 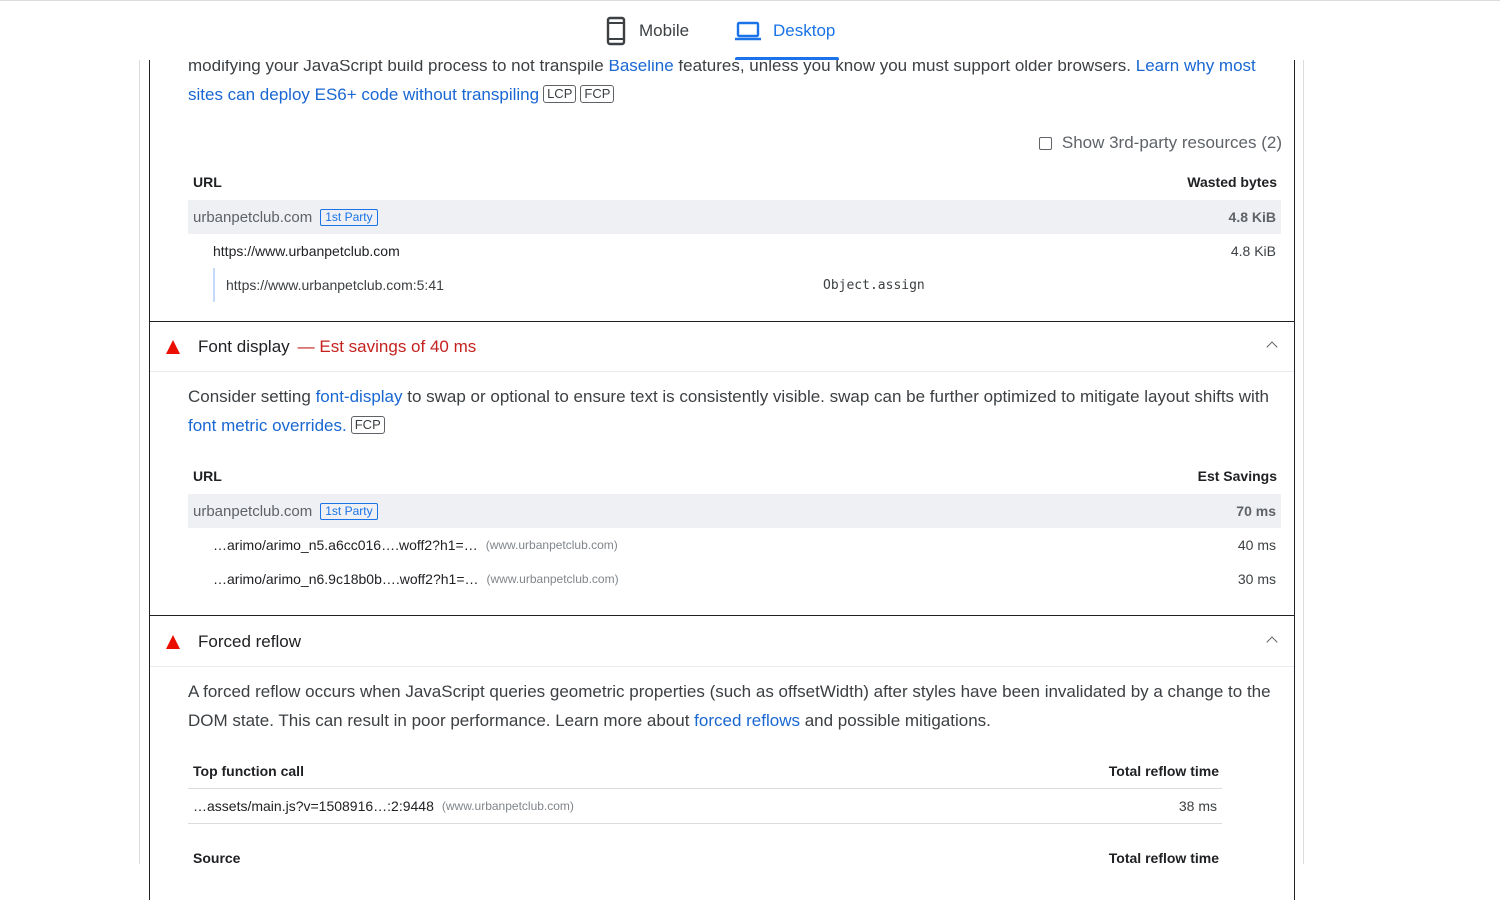 I want to click on forced-reflows-link: forced reflows, so click(x=747, y=720).